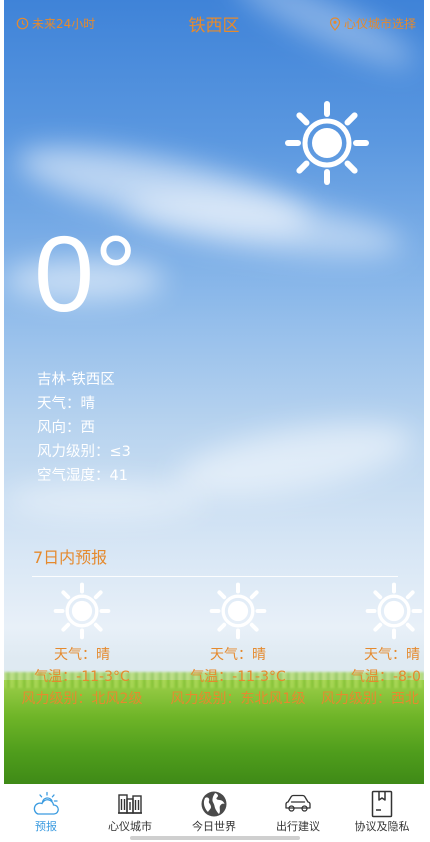  I want to click on forecast-title: 7日内预报, so click(70, 557).